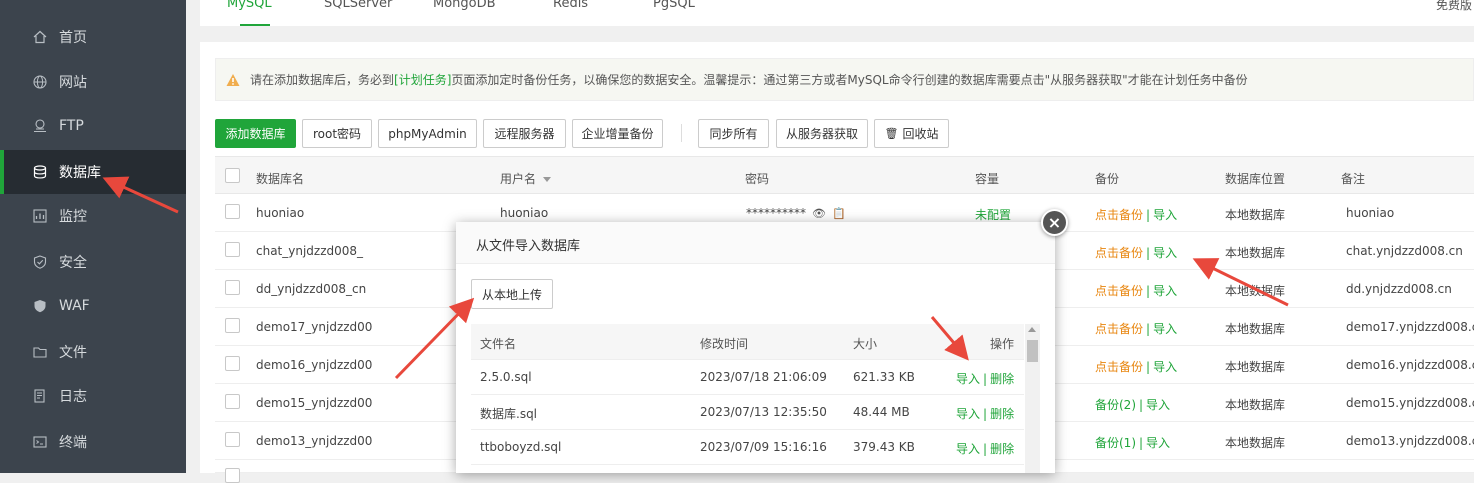 The image size is (1474, 483). What do you see at coordinates (314, 327) in the screenshot?
I see `db-name: demo17_ynjdzzd00` at bounding box center [314, 327].